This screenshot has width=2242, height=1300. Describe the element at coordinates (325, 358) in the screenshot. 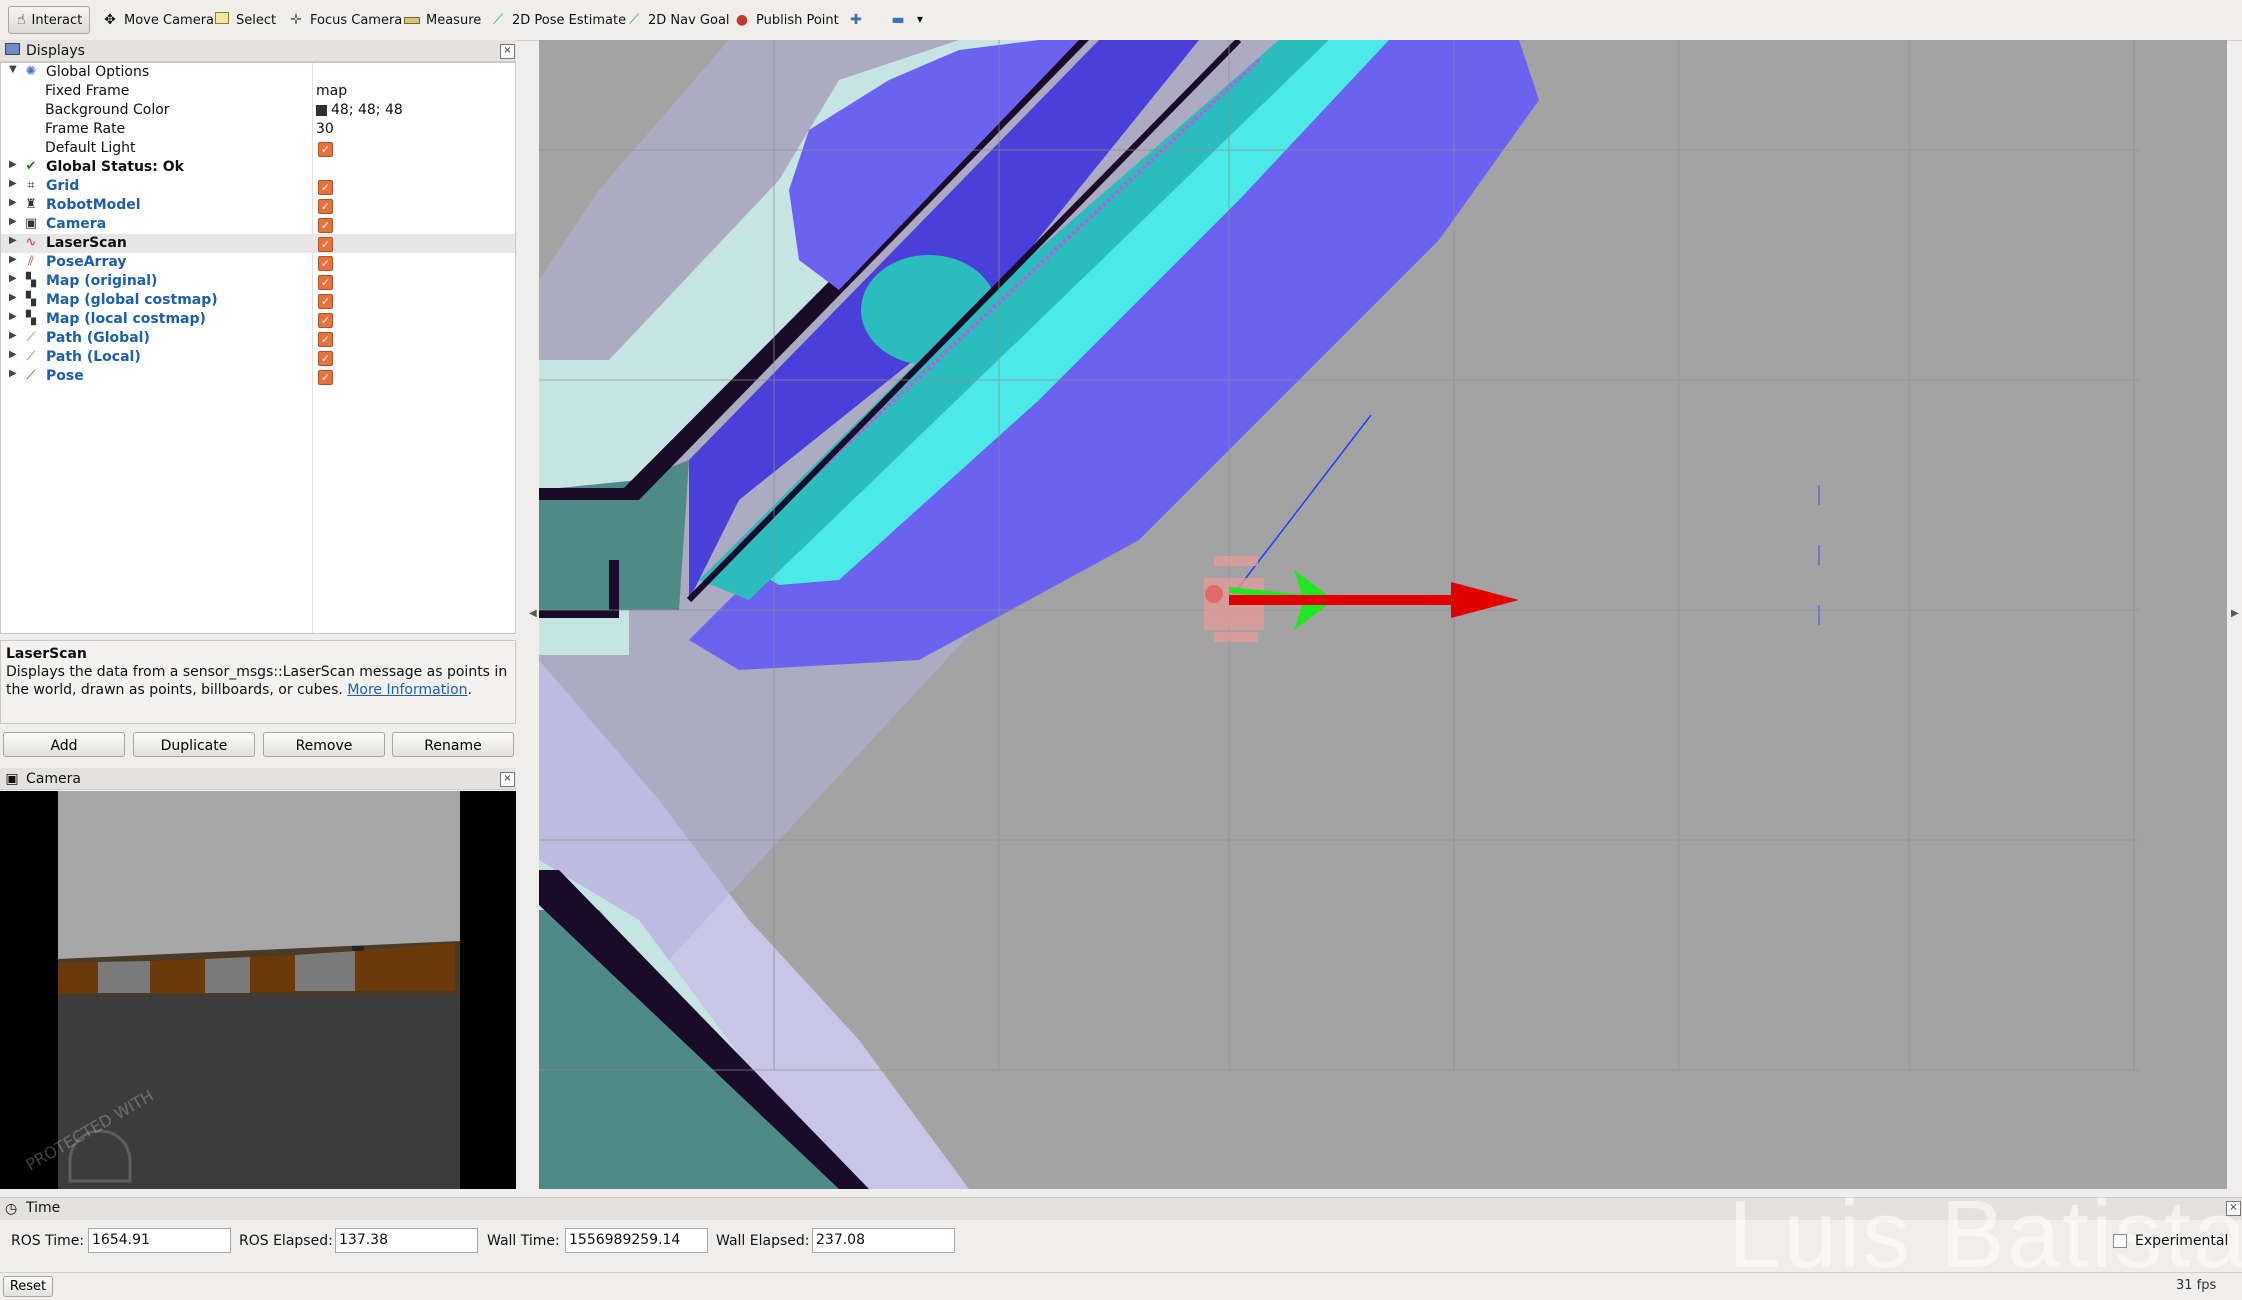

I see `path-local-checkbox: ✓` at that location.